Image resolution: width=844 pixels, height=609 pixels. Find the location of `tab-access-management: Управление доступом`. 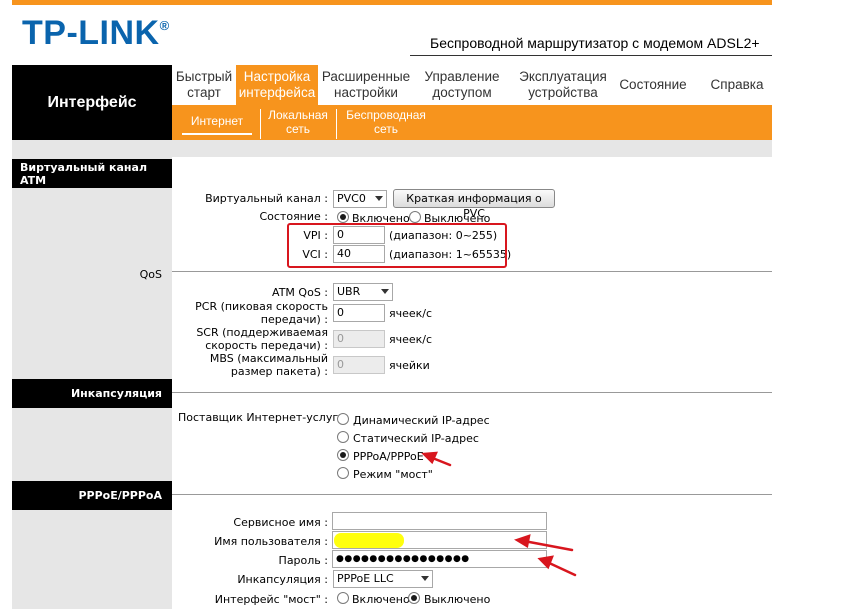

tab-access-management: Управление доступом is located at coordinates (462, 85).